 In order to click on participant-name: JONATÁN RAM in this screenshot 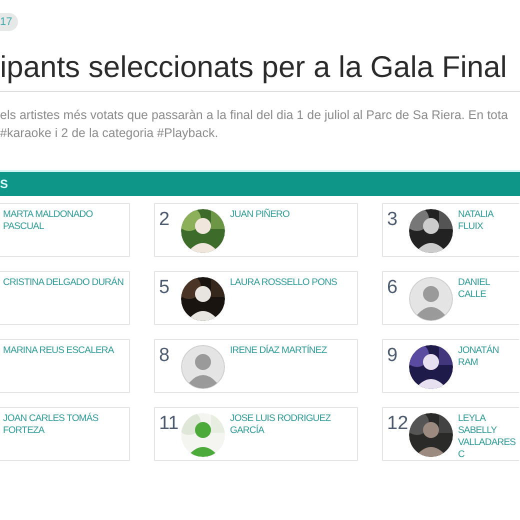, I will do `click(479, 357)`.